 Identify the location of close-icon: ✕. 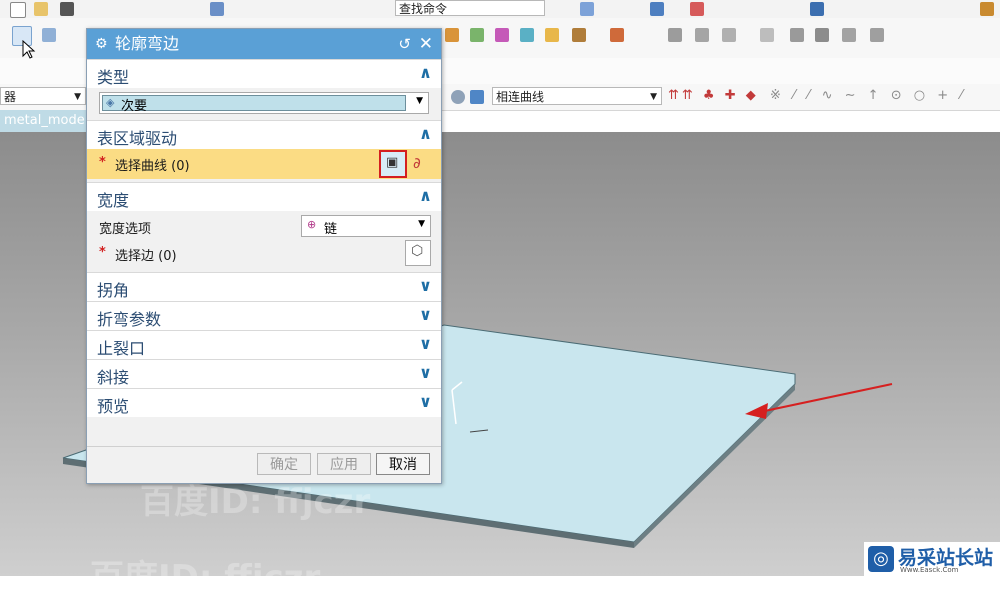
(426, 44).